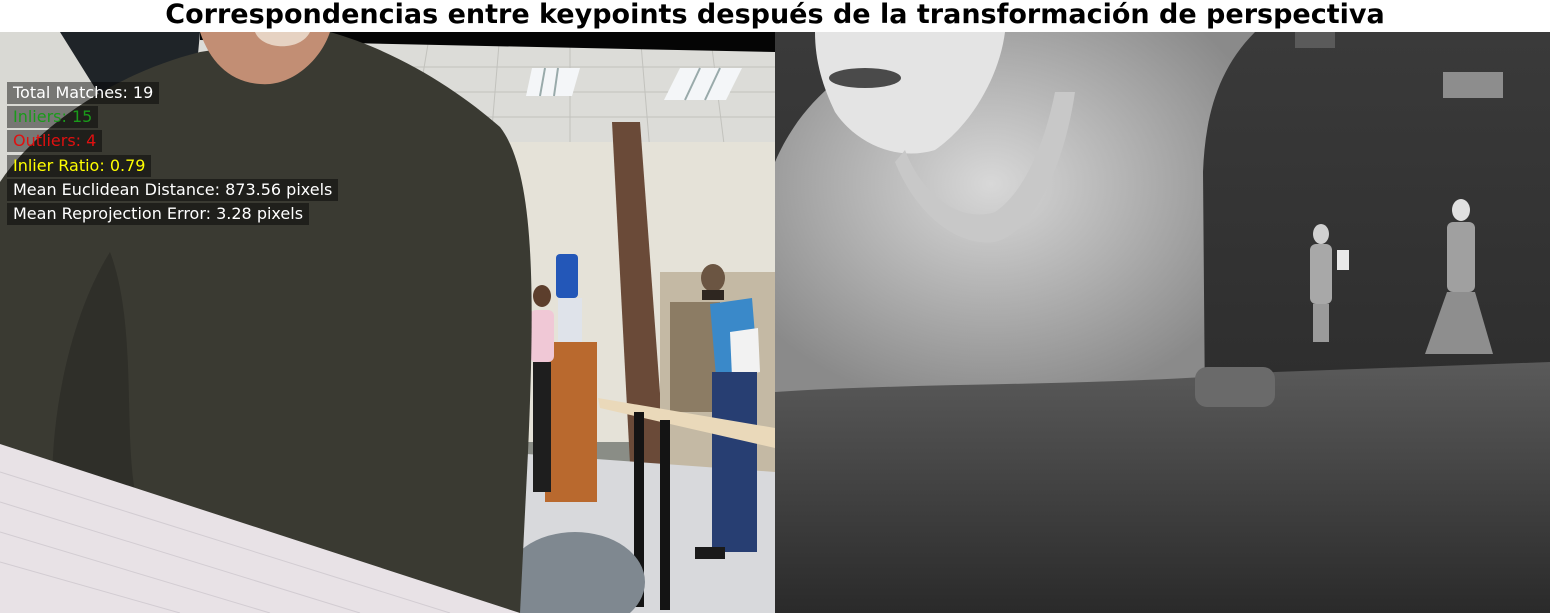 Image resolution: width=1550 pixels, height=613 pixels. Describe the element at coordinates (55, 141) in the screenshot. I see `outliers-label: Outliers: 4` at that location.